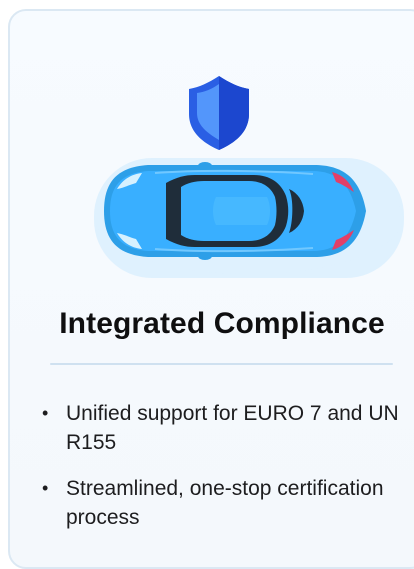  What do you see at coordinates (235, 211) in the screenshot?
I see `car-top-view-icon` at bounding box center [235, 211].